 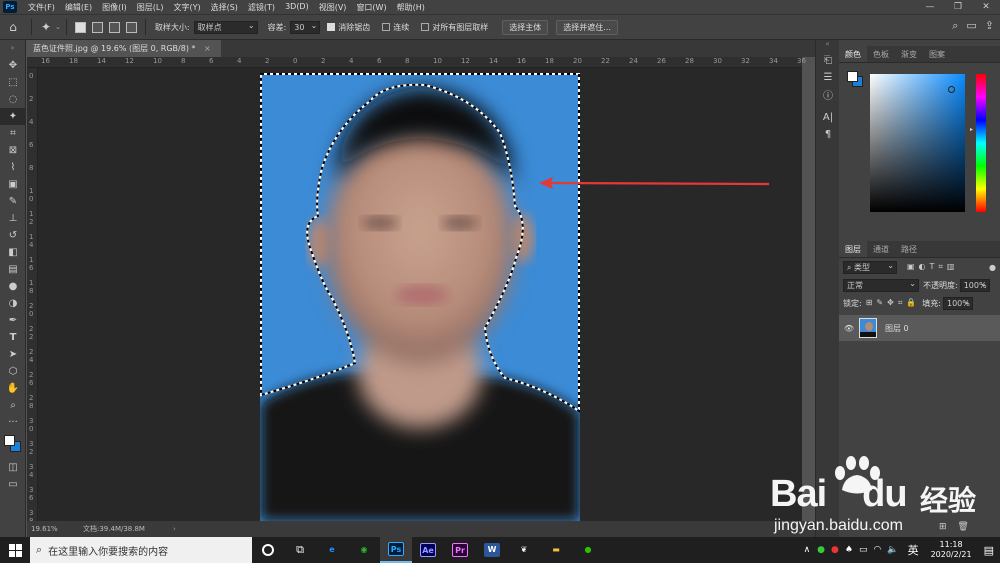 I want to click on minimize-icon: —, so click(x=930, y=7).